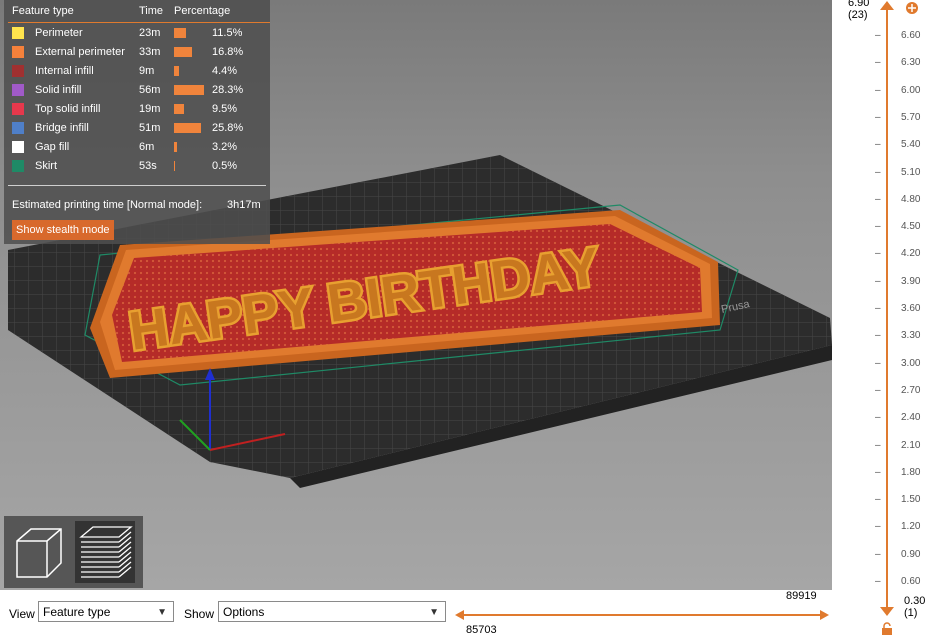 The width and height of the screenshot is (927, 638). Describe the element at coordinates (227, 33) in the screenshot. I see `legend-feature-percent: 11.5%` at that location.